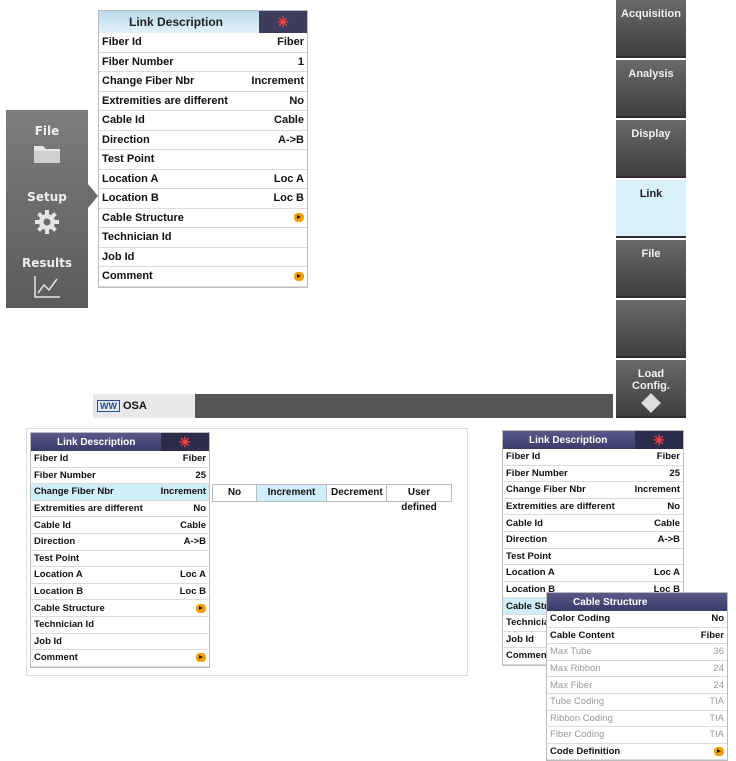 This screenshot has width=736, height=761. I want to click on row-value: 25, so click(674, 473).